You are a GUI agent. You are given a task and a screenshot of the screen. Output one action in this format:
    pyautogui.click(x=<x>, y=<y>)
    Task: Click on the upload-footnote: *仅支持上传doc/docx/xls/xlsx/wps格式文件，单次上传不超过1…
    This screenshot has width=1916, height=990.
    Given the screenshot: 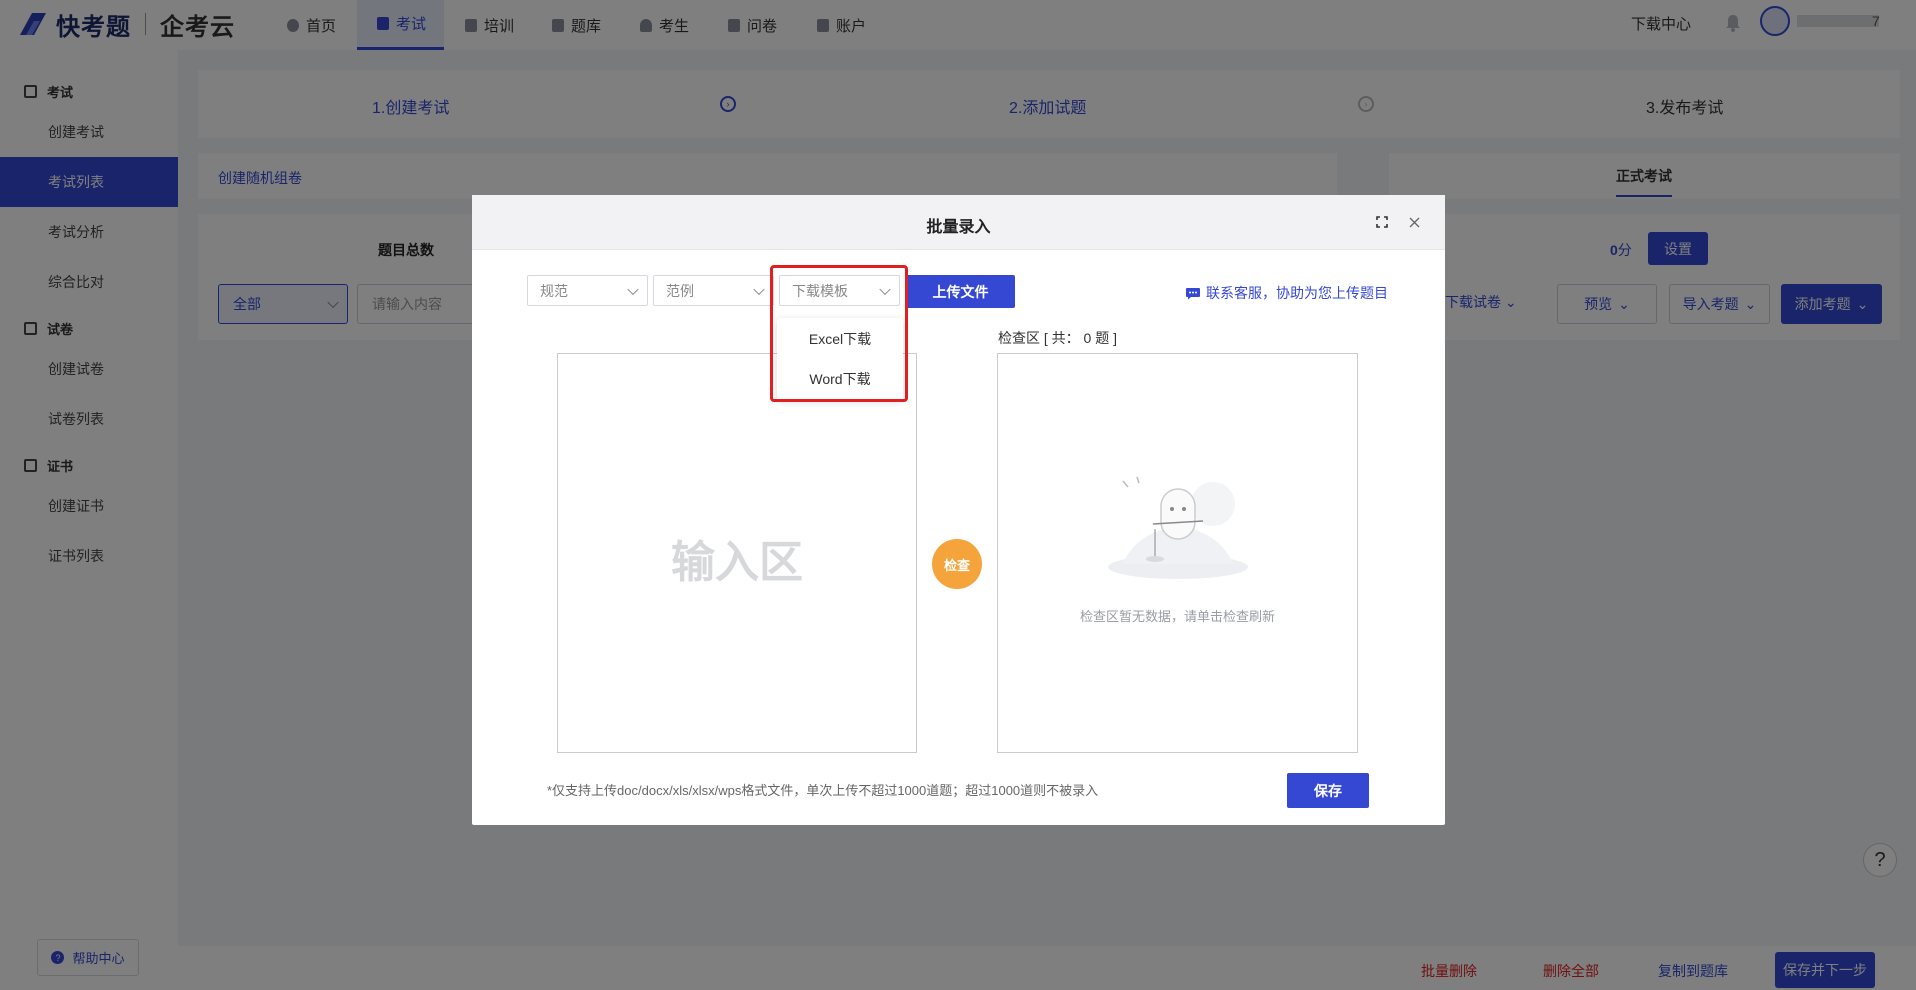 What is the action you would take?
    pyautogui.click(x=823, y=790)
    